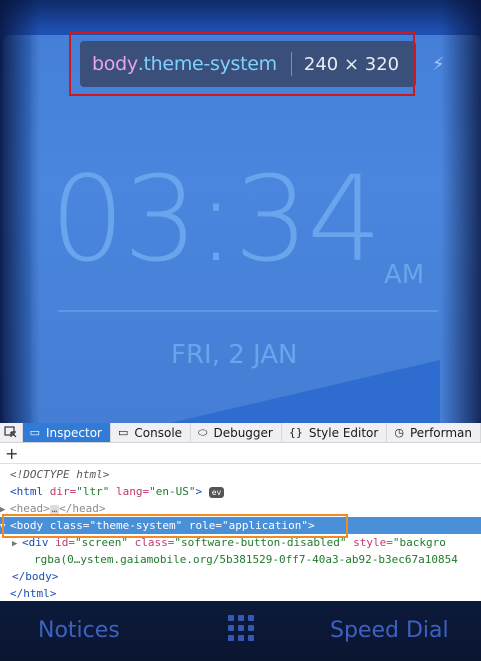 The height and width of the screenshot is (661, 481). Describe the element at coordinates (11, 453) in the screenshot. I see `add-node-button: +` at that location.